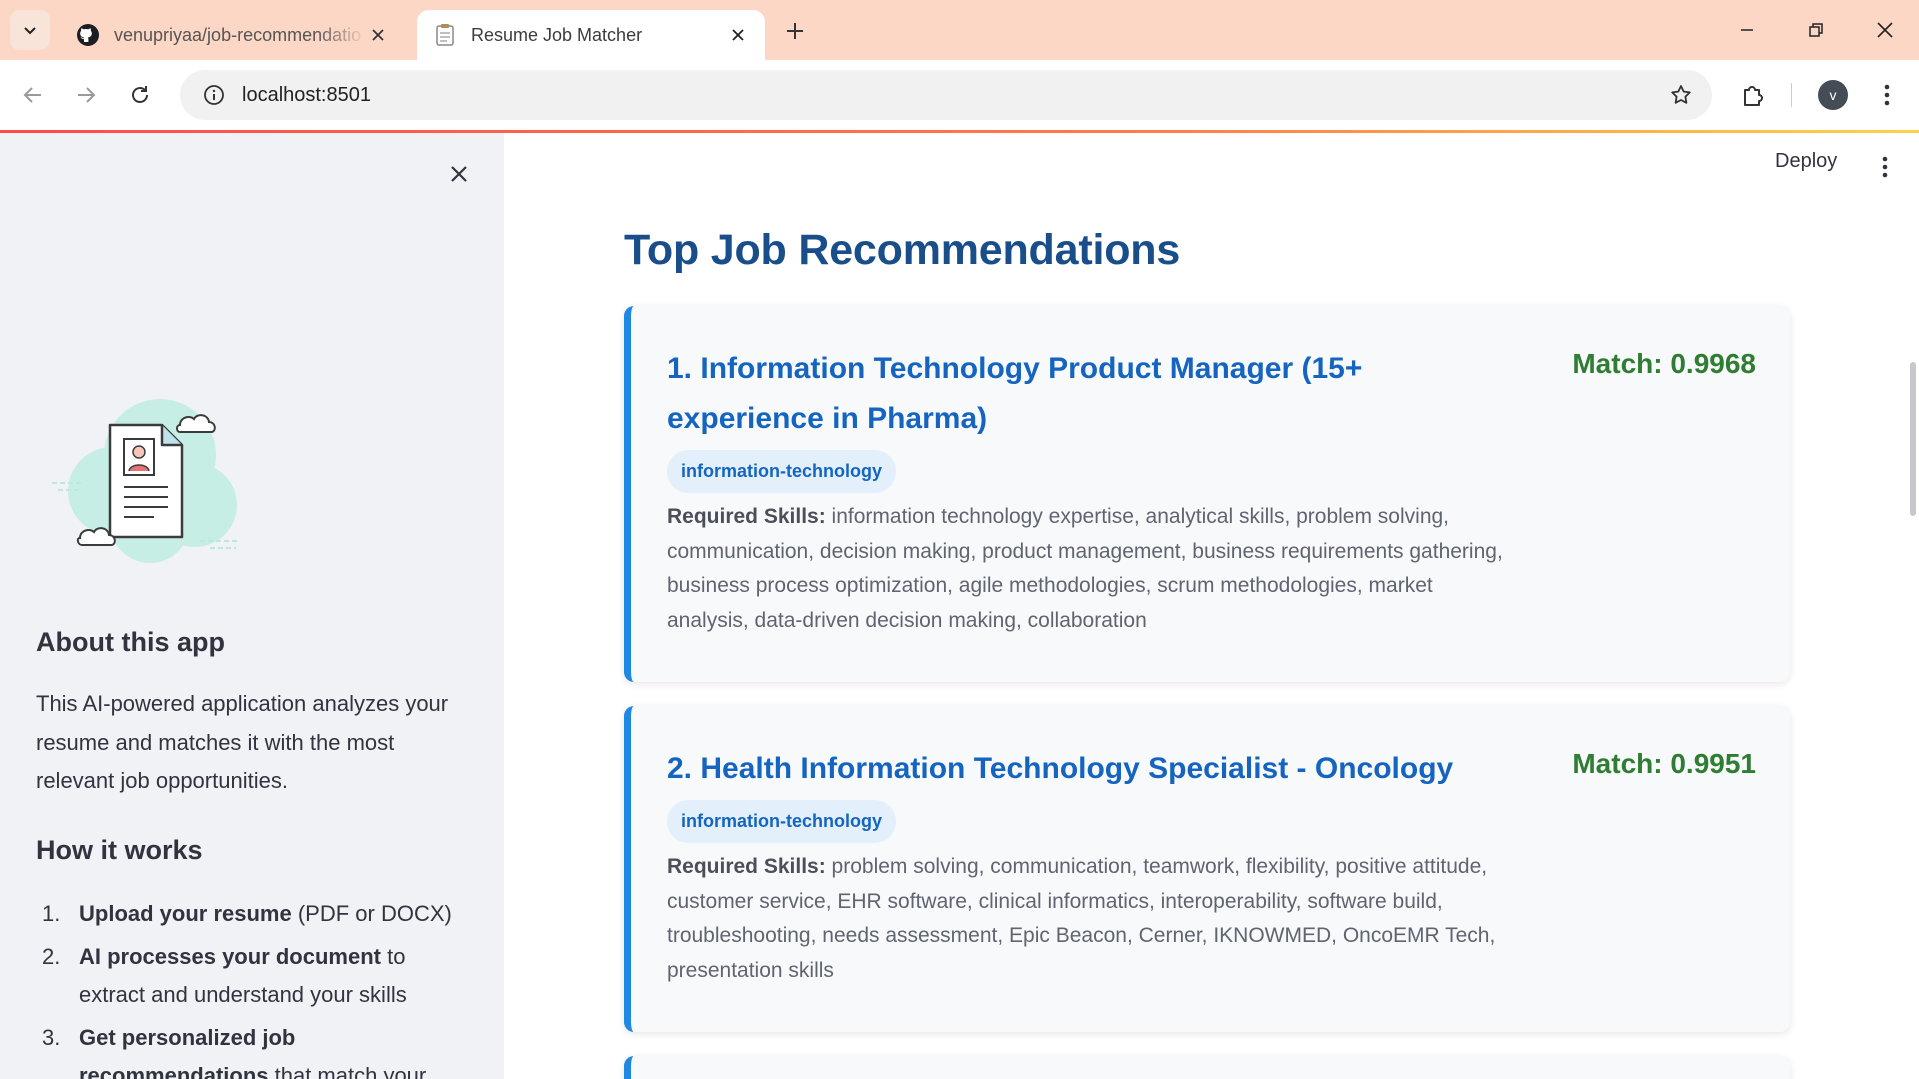 This screenshot has width=1919, height=1079. What do you see at coordinates (1913, 439) in the screenshot?
I see `scrollbar-thumb` at bounding box center [1913, 439].